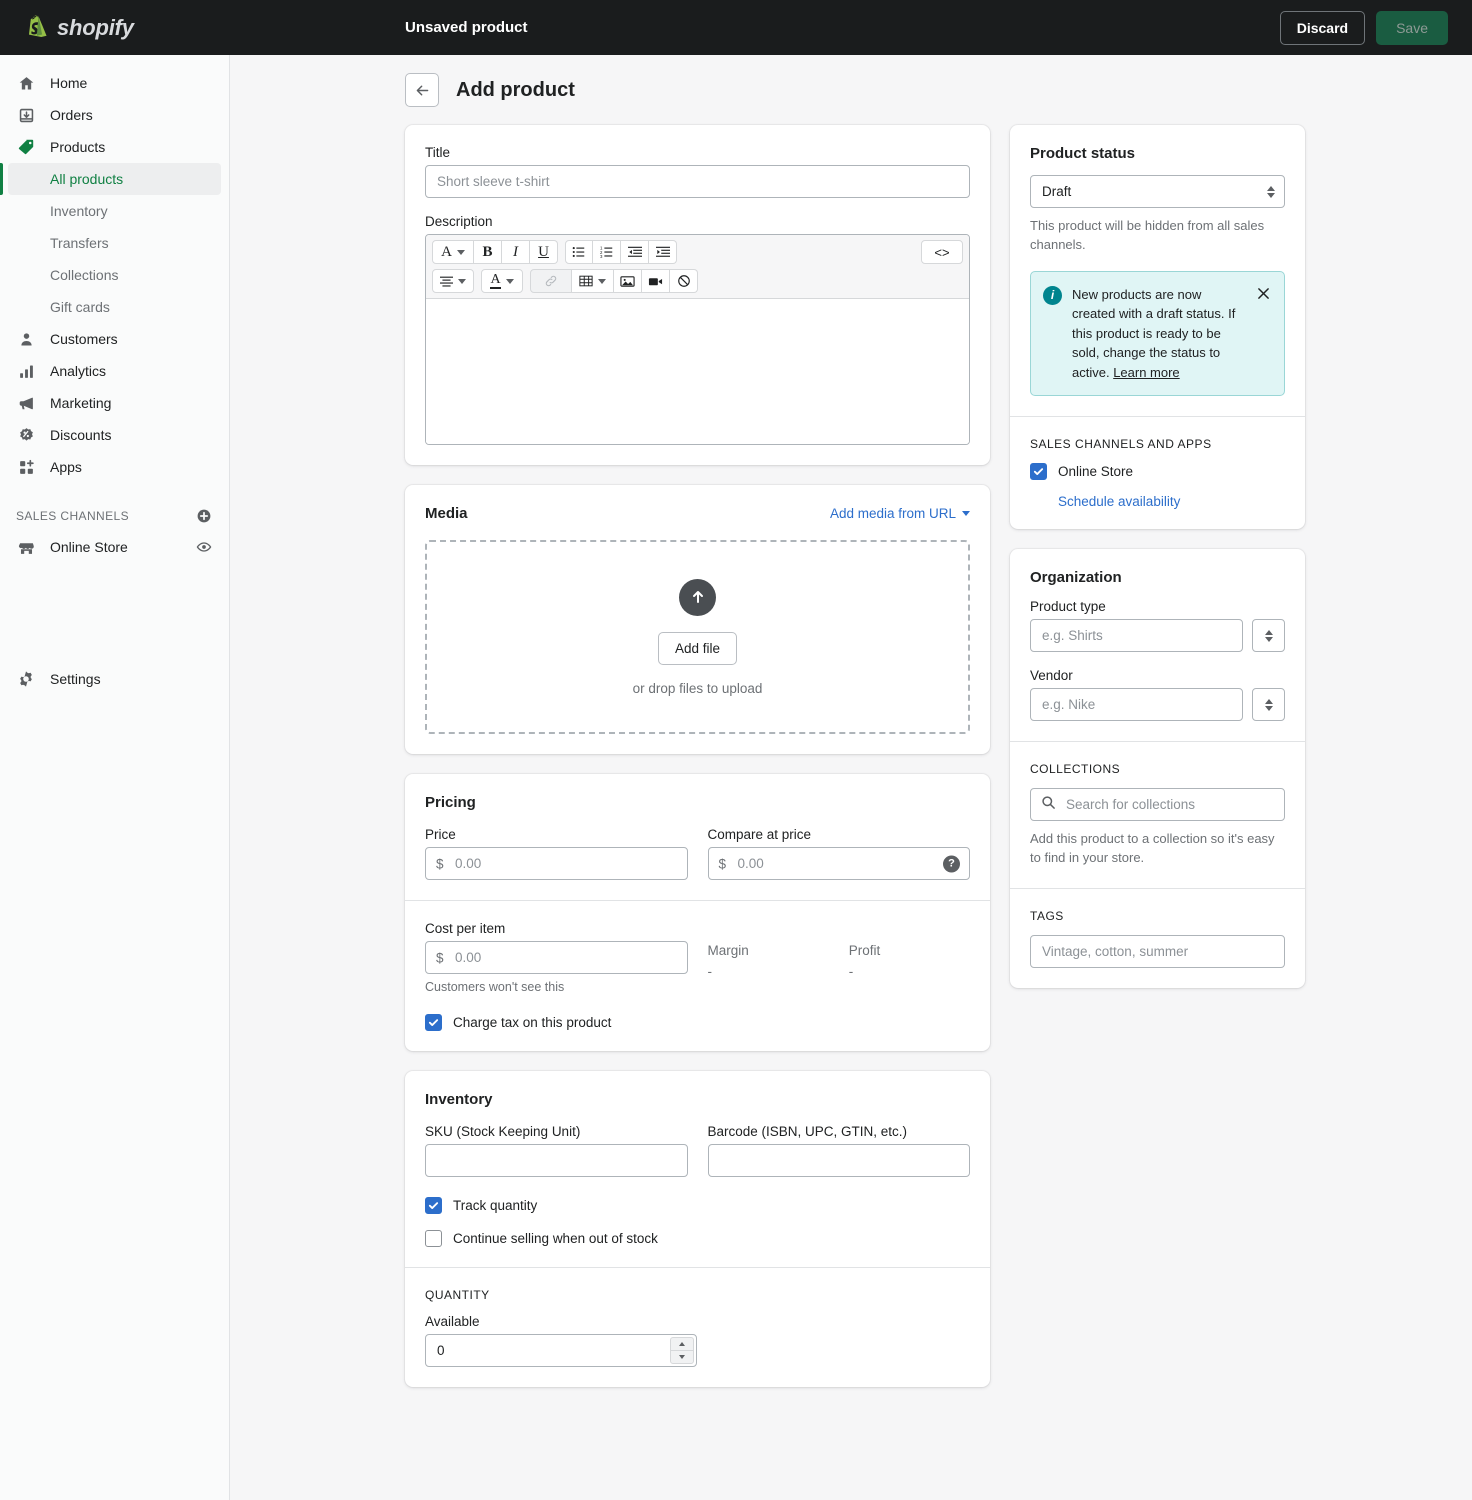 This screenshot has width=1472, height=1500. What do you see at coordinates (1136, 705) in the screenshot?
I see `vendor-input` at bounding box center [1136, 705].